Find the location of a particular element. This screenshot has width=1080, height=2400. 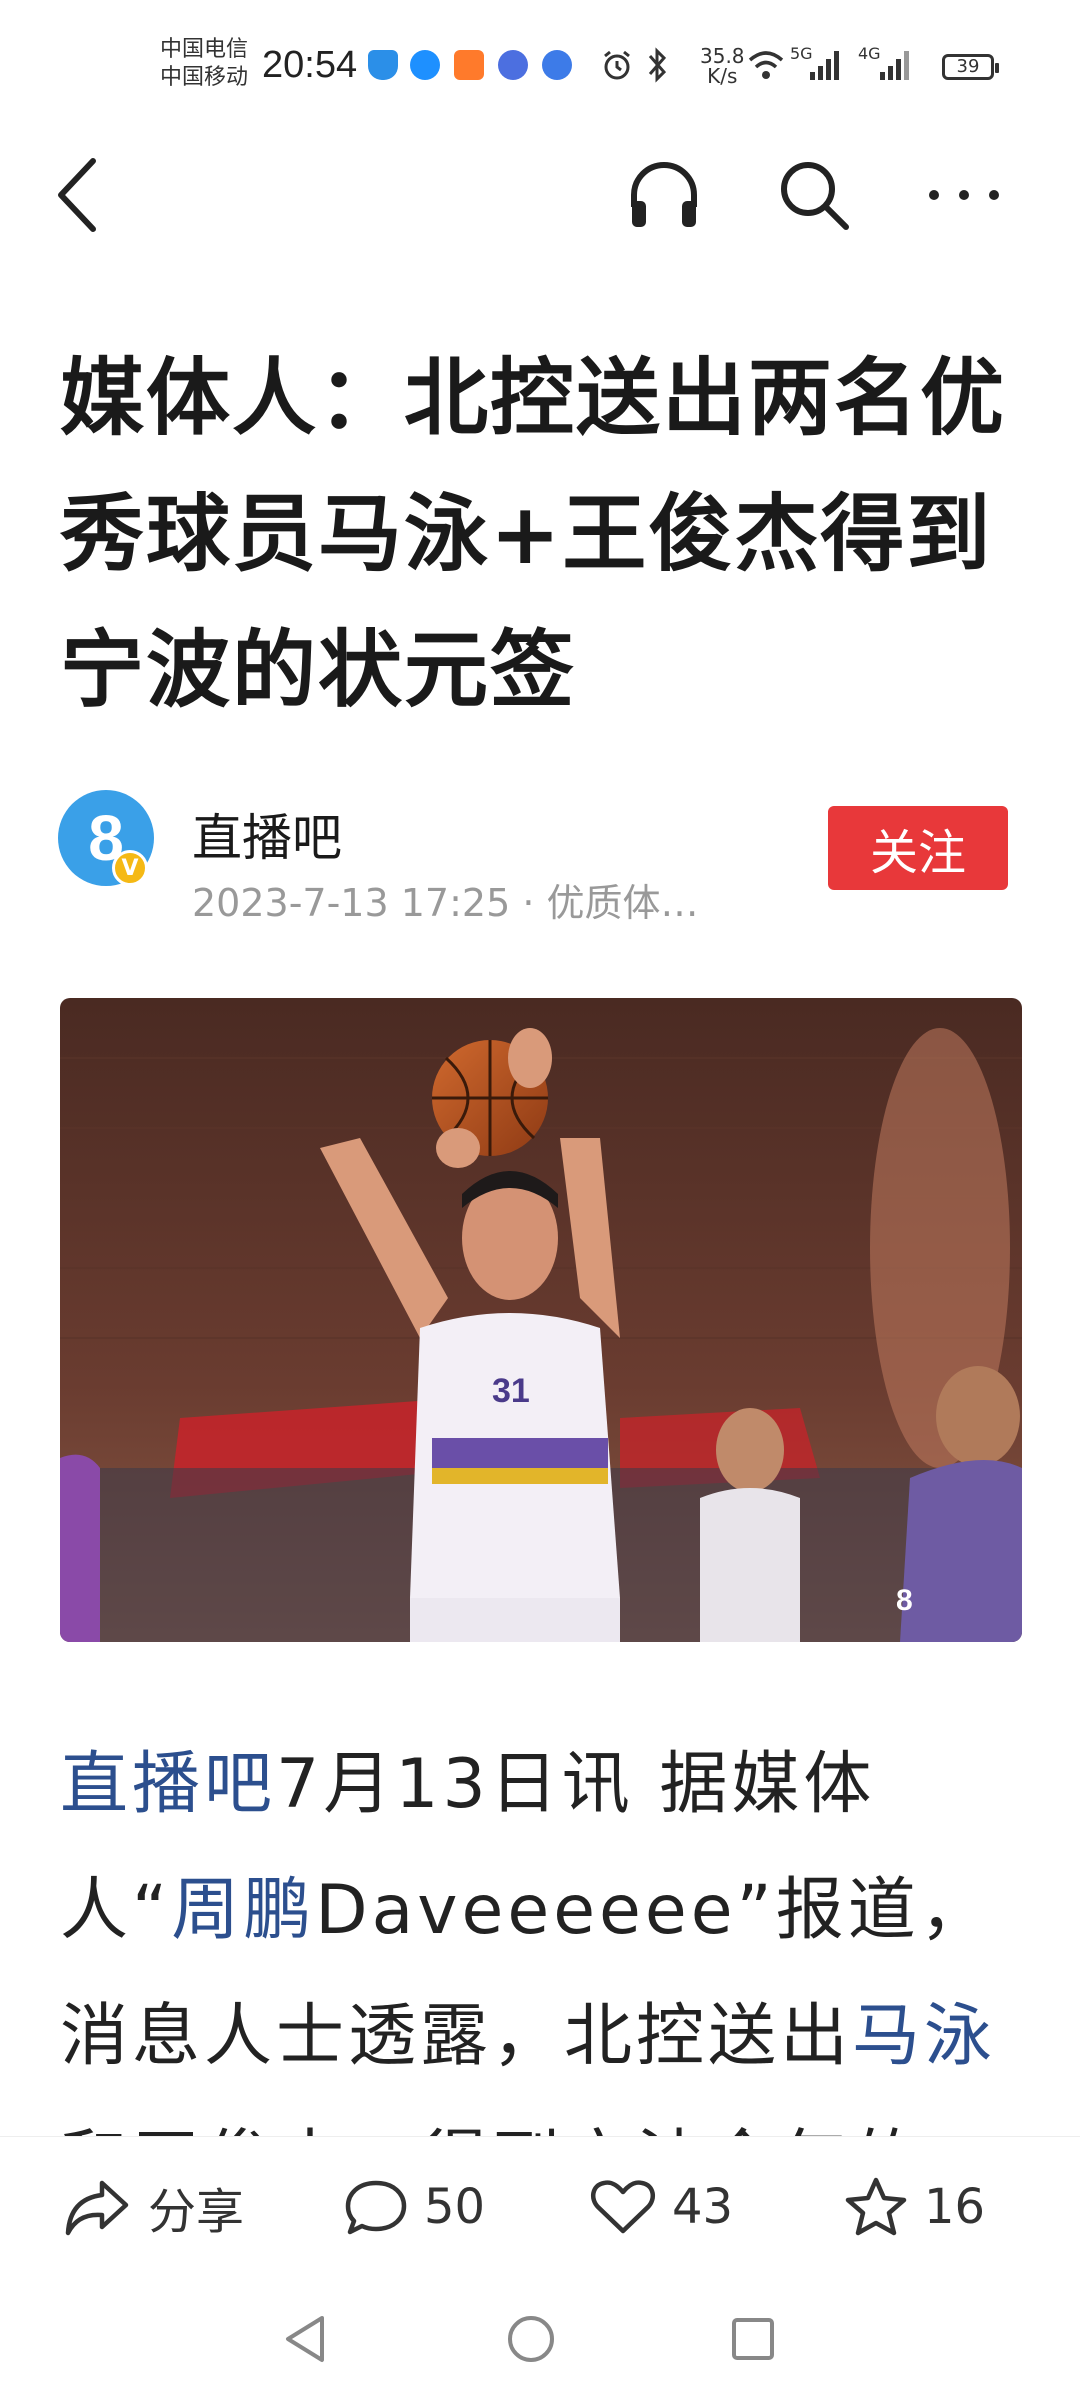

browser-app-icon is located at coordinates (557, 65).